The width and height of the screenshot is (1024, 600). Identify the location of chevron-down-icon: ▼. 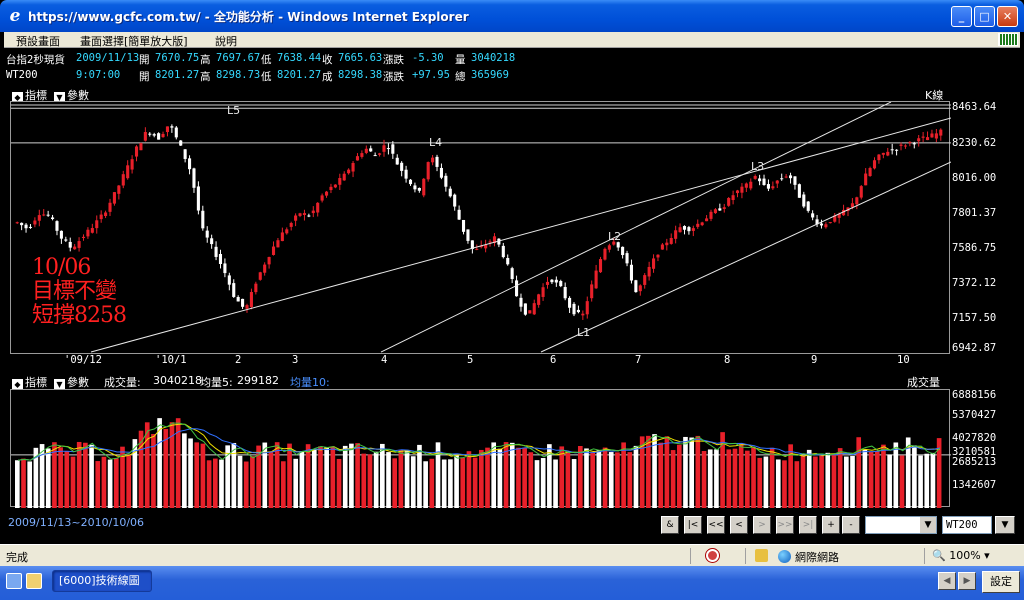
(928, 525).